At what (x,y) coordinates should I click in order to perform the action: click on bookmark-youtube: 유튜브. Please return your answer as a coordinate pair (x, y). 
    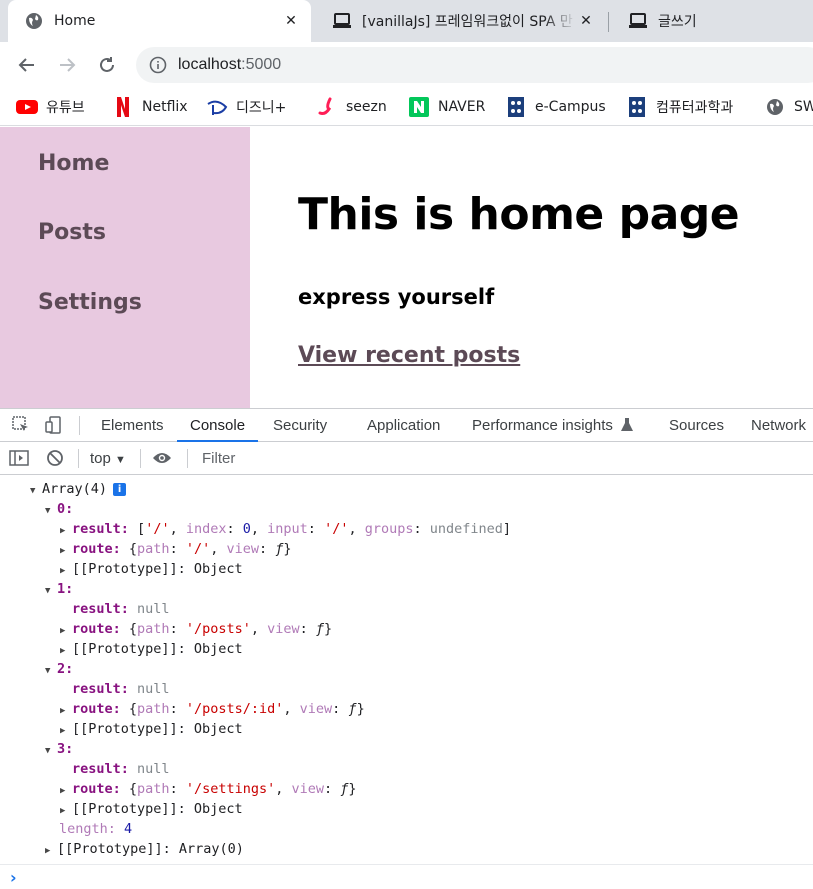
    Looking at the image, I should click on (50, 107).